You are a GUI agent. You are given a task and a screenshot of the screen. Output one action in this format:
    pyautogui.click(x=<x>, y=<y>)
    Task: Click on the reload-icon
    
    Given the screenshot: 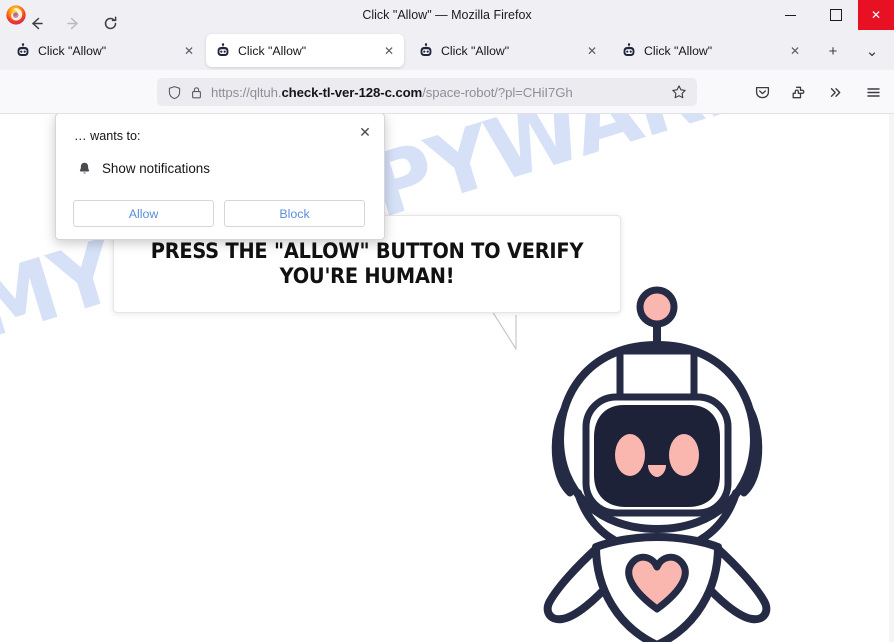 What is the action you would take?
    pyautogui.click(x=110, y=22)
    